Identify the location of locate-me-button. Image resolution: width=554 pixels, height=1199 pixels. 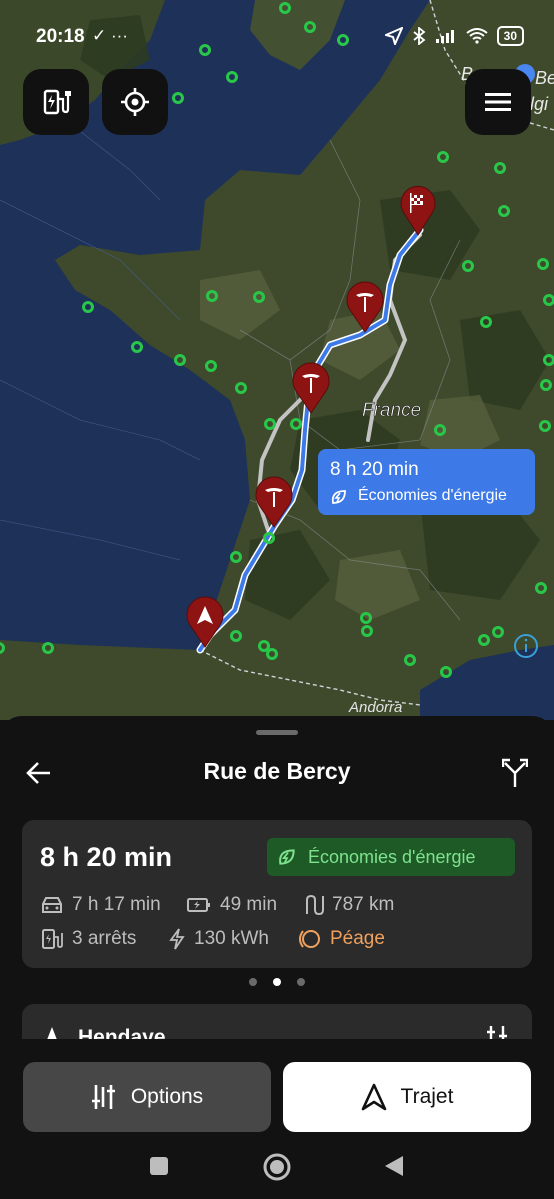
(135, 102).